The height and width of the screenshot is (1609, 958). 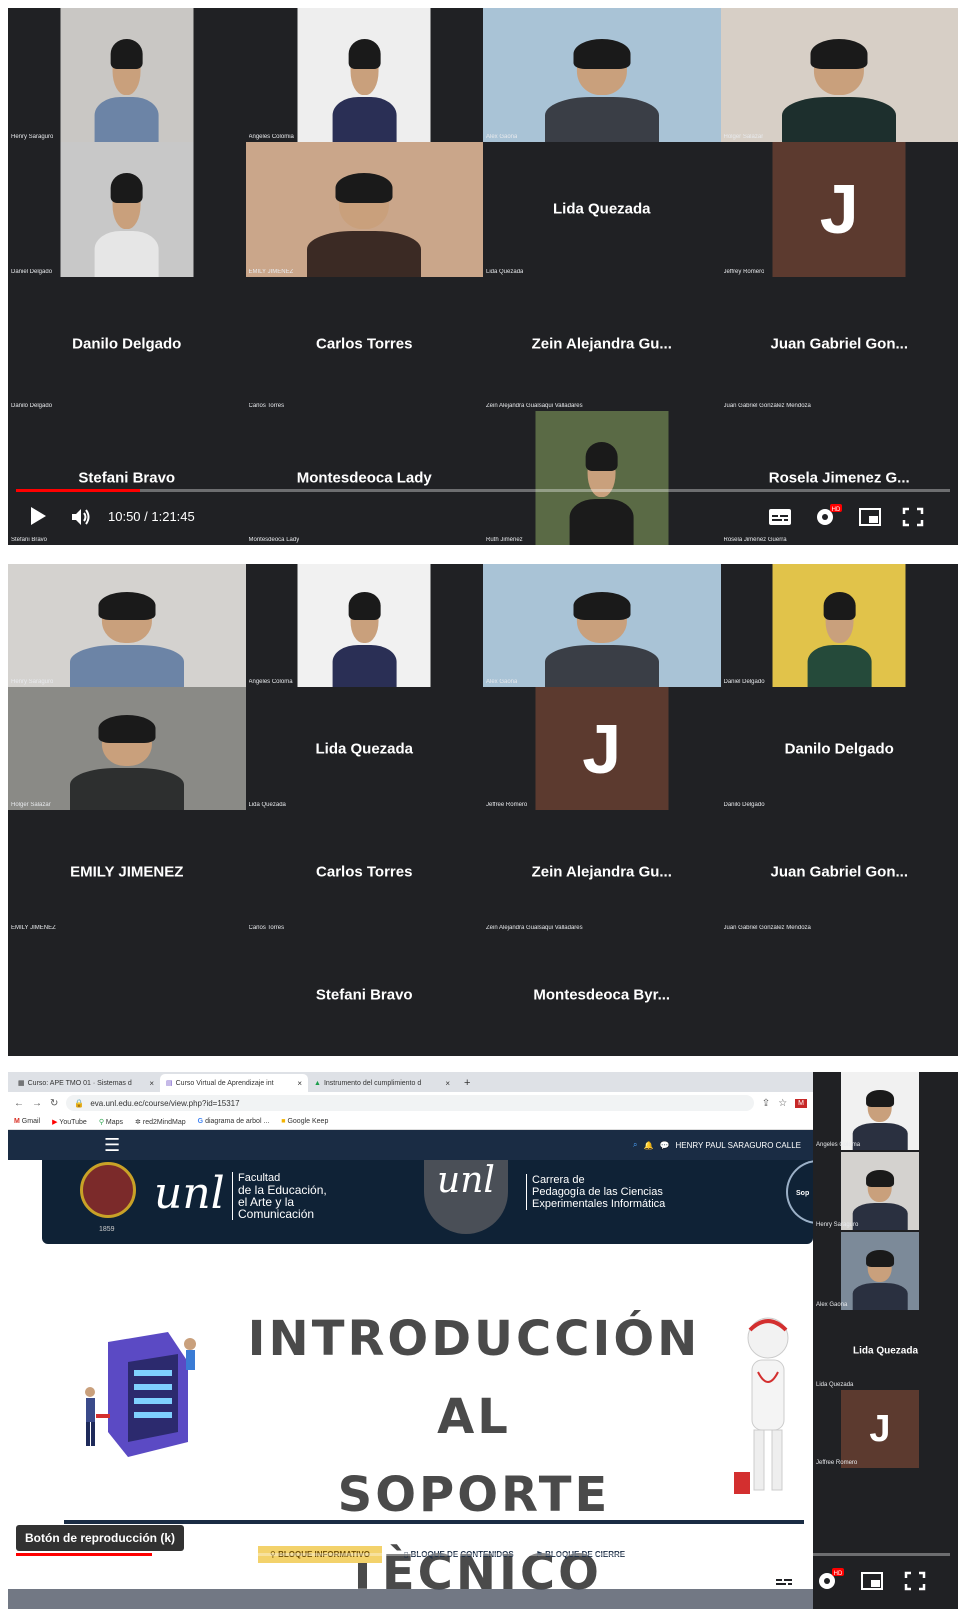 What do you see at coordinates (19, 1103) in the screenshot?
I see `back-arrow-icon: ←` at bounding box center [19, 1103].